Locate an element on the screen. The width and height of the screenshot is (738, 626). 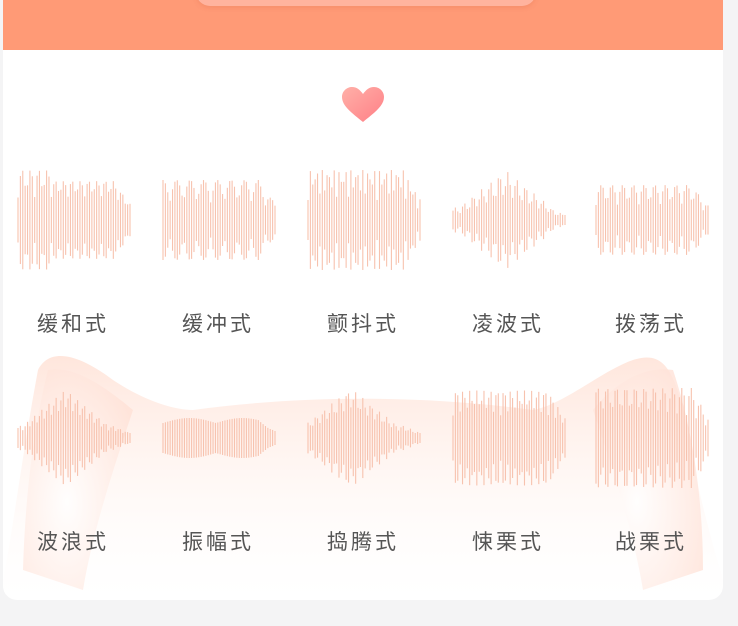
mode-label: 缓冲式 is located at coordinates (218, 324).